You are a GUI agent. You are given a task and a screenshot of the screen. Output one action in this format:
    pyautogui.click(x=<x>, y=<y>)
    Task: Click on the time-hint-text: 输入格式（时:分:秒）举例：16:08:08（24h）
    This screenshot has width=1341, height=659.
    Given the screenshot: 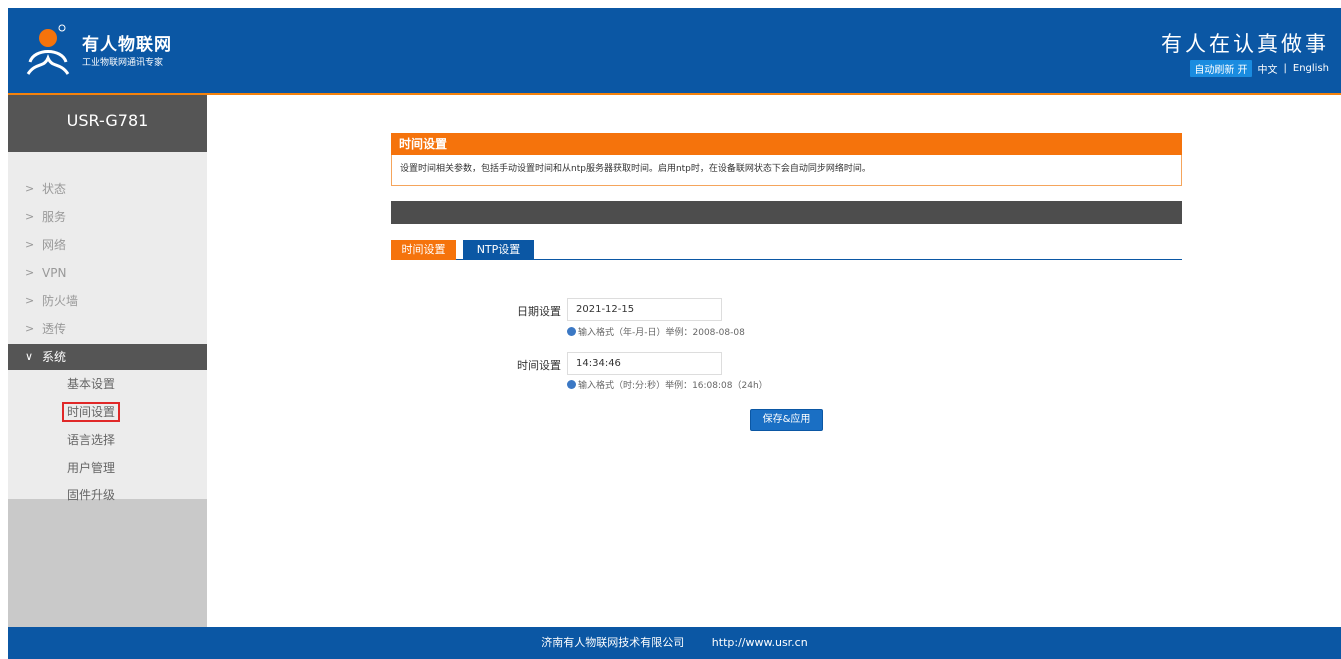 What is the action you would take?
    pyautogui.click(x=673, y=386)
    